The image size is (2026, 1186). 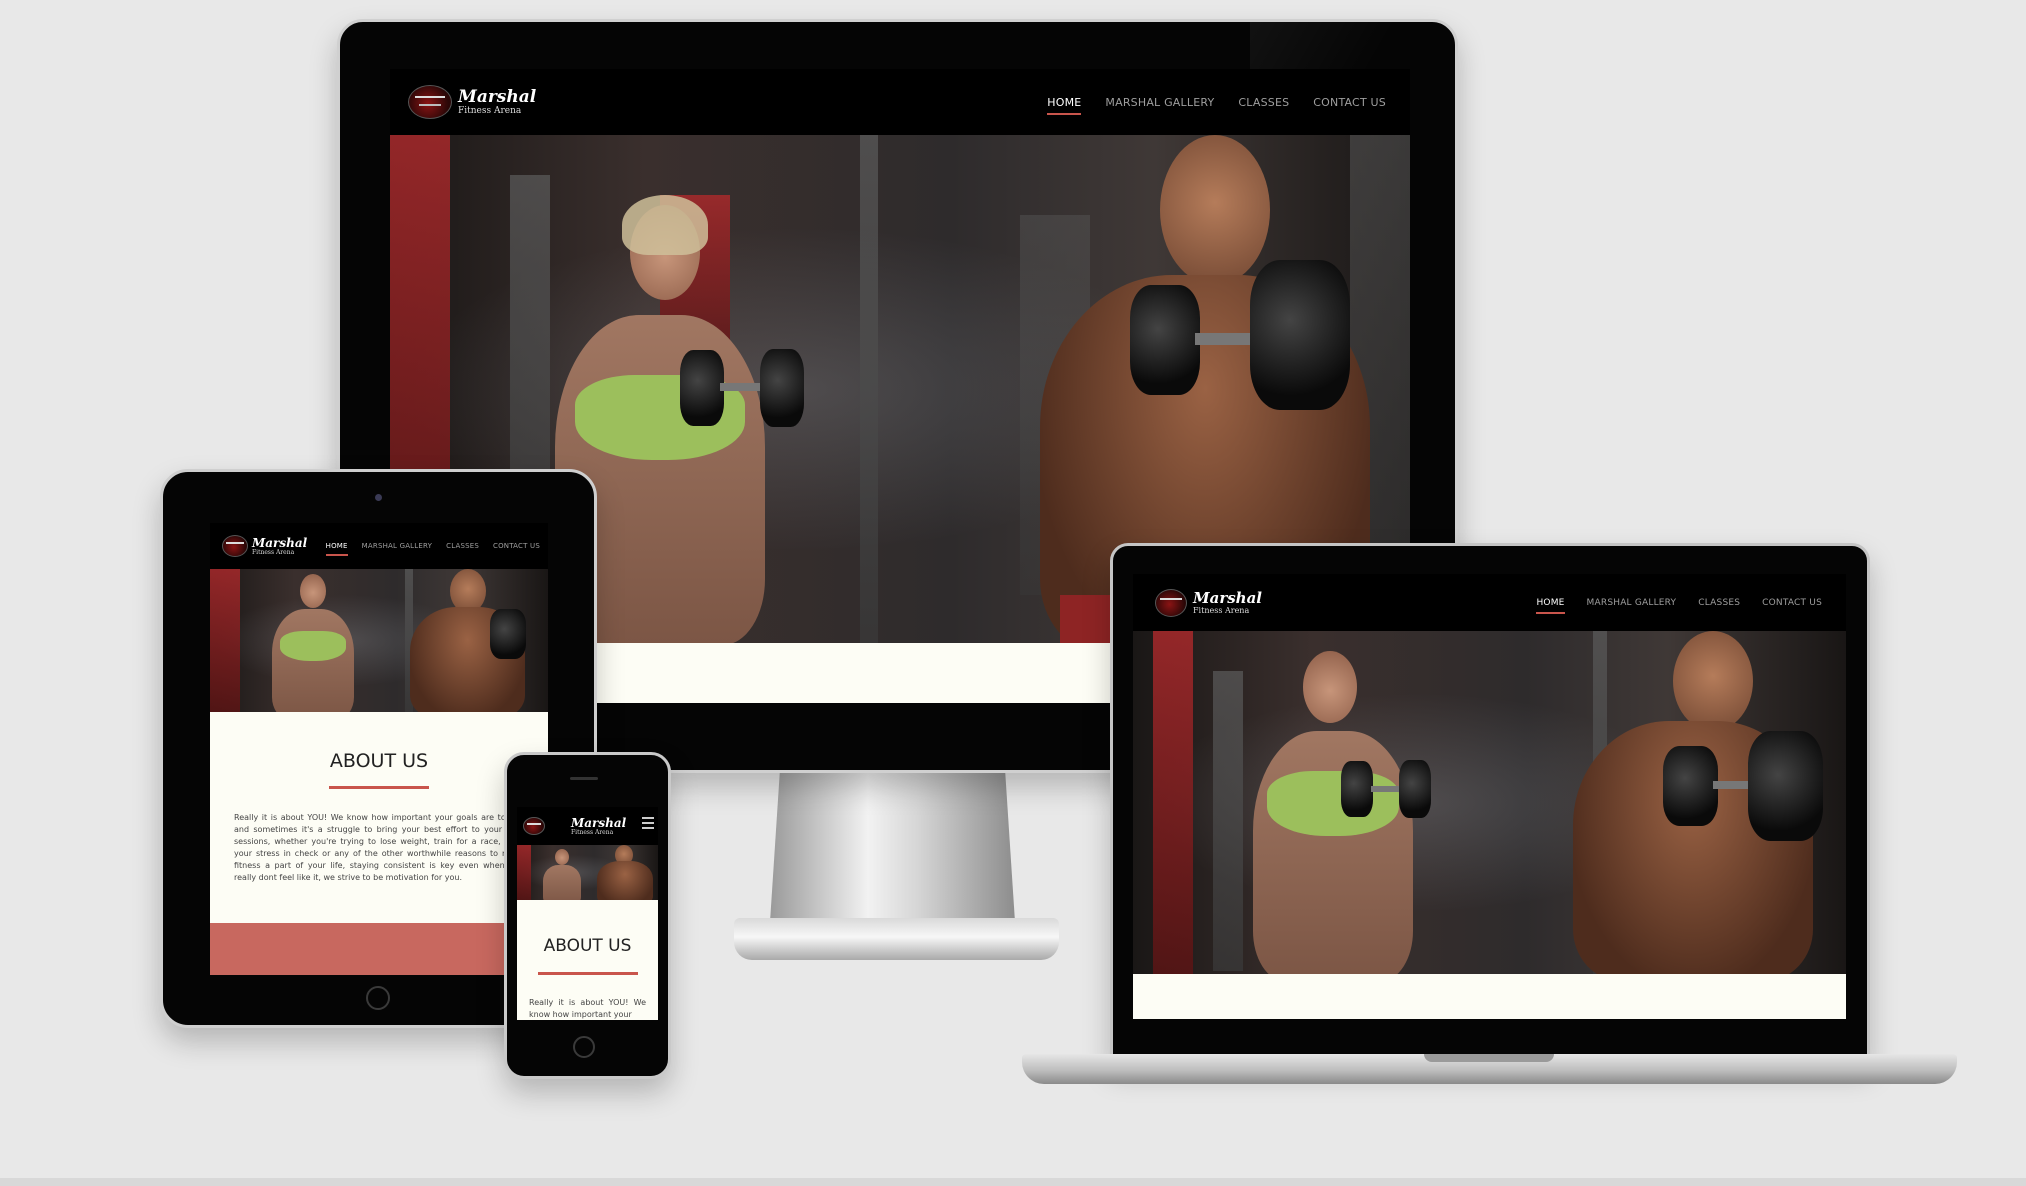 I want to click on phone-site-header: Marshal Fitness Arena, so click(x=587, y=826).